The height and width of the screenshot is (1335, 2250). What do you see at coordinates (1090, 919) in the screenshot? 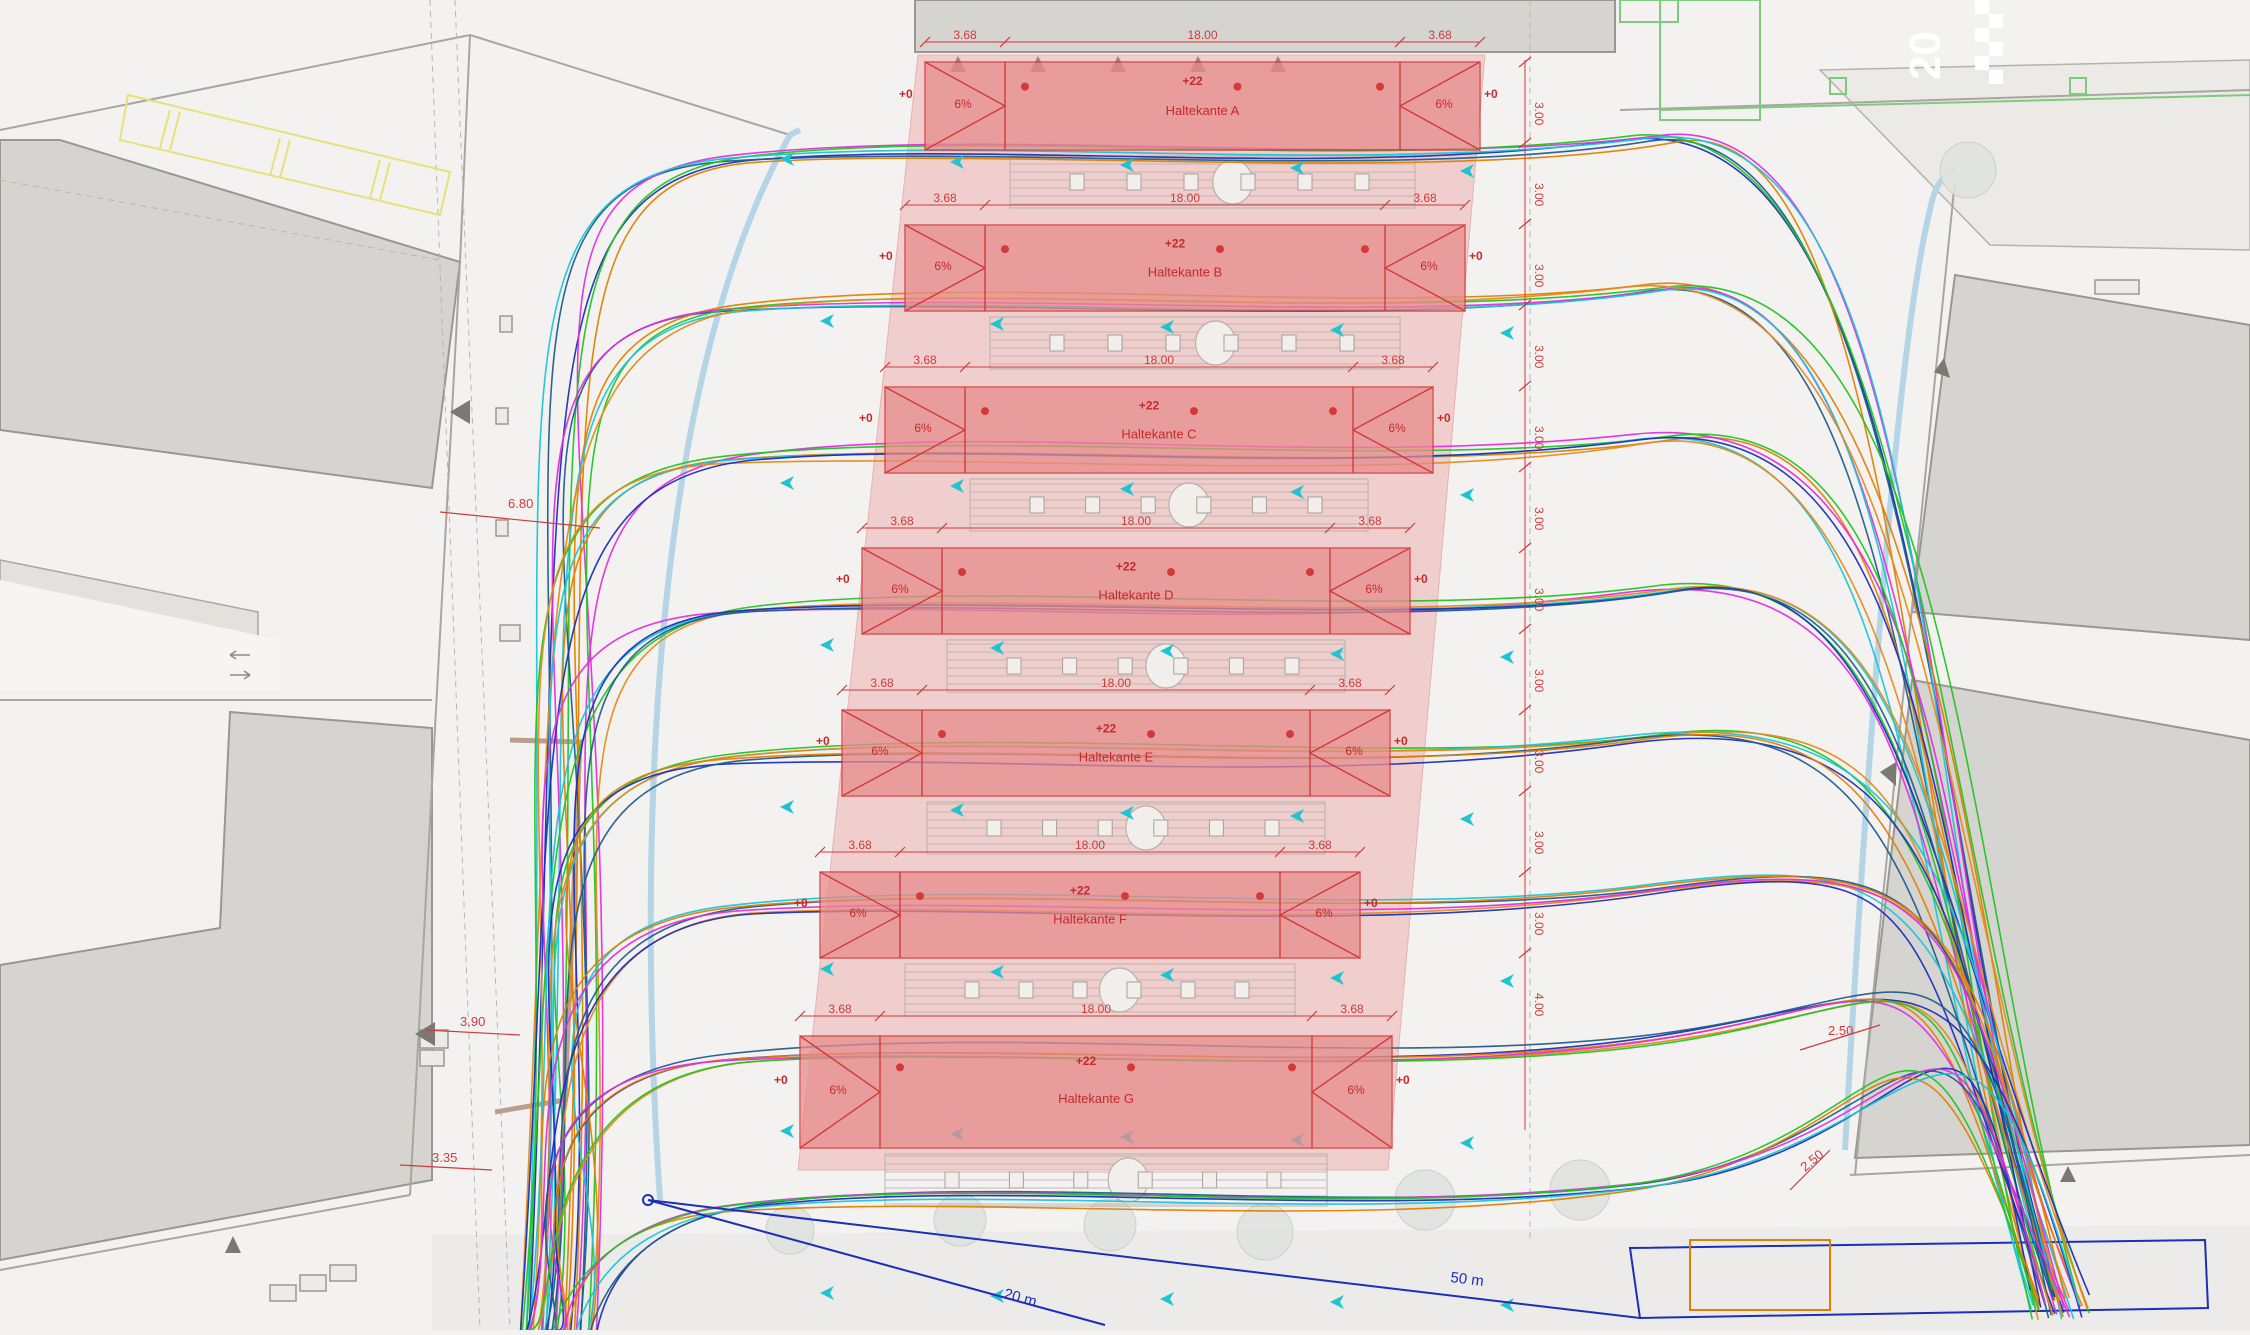
I see `platform-name: Haltekante F` at bounding box center [1090, 919].